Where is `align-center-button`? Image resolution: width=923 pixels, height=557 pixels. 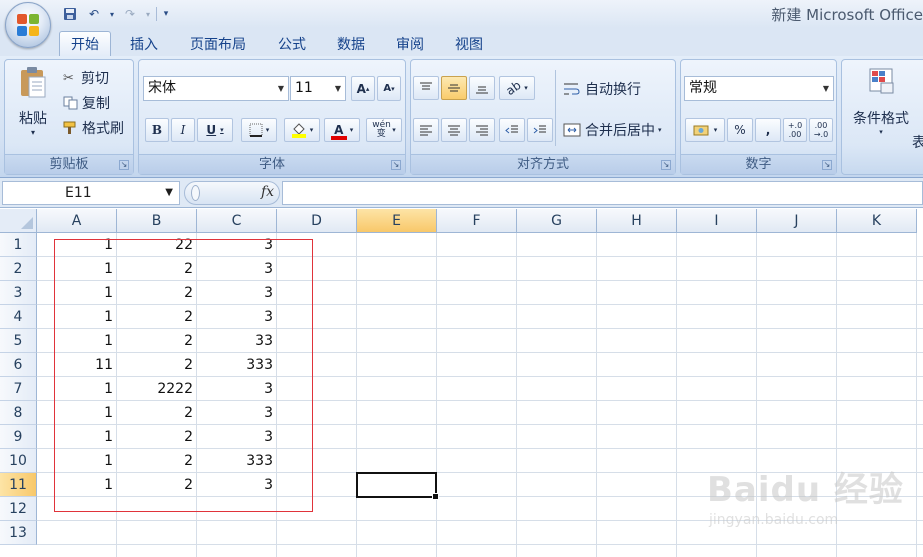 align-center-button is located at coordinates (454, 130).